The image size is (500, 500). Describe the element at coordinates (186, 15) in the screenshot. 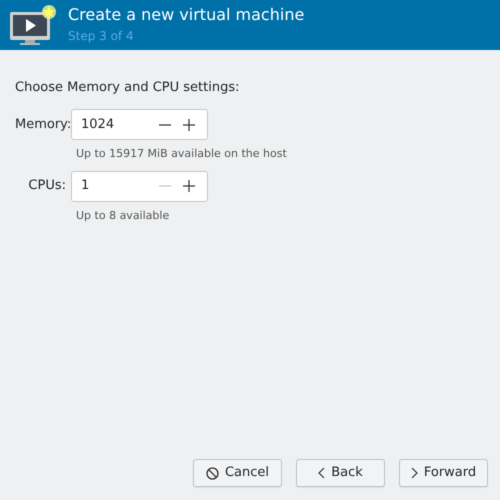

I see `dialog-title: Create a new virtual machine` at that location.